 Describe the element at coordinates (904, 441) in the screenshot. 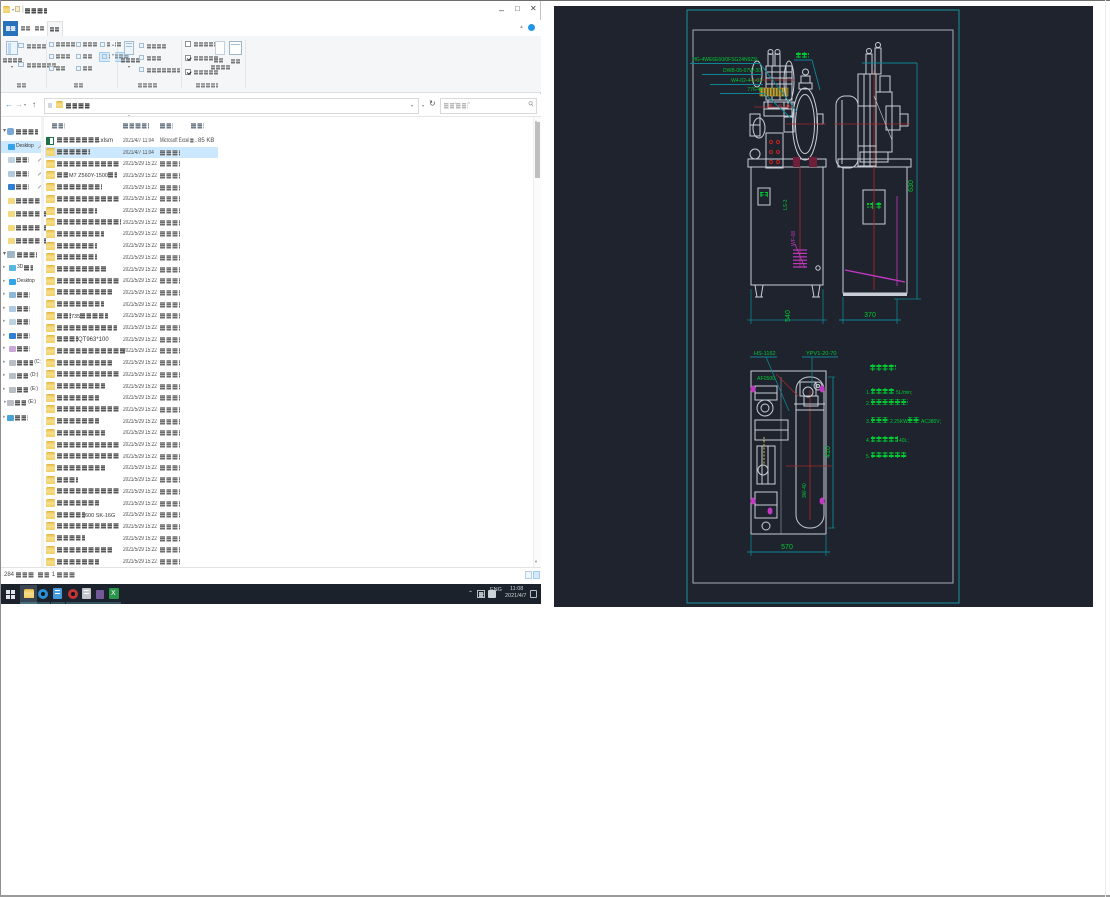

I see `svg-text: 40L;` at that location.